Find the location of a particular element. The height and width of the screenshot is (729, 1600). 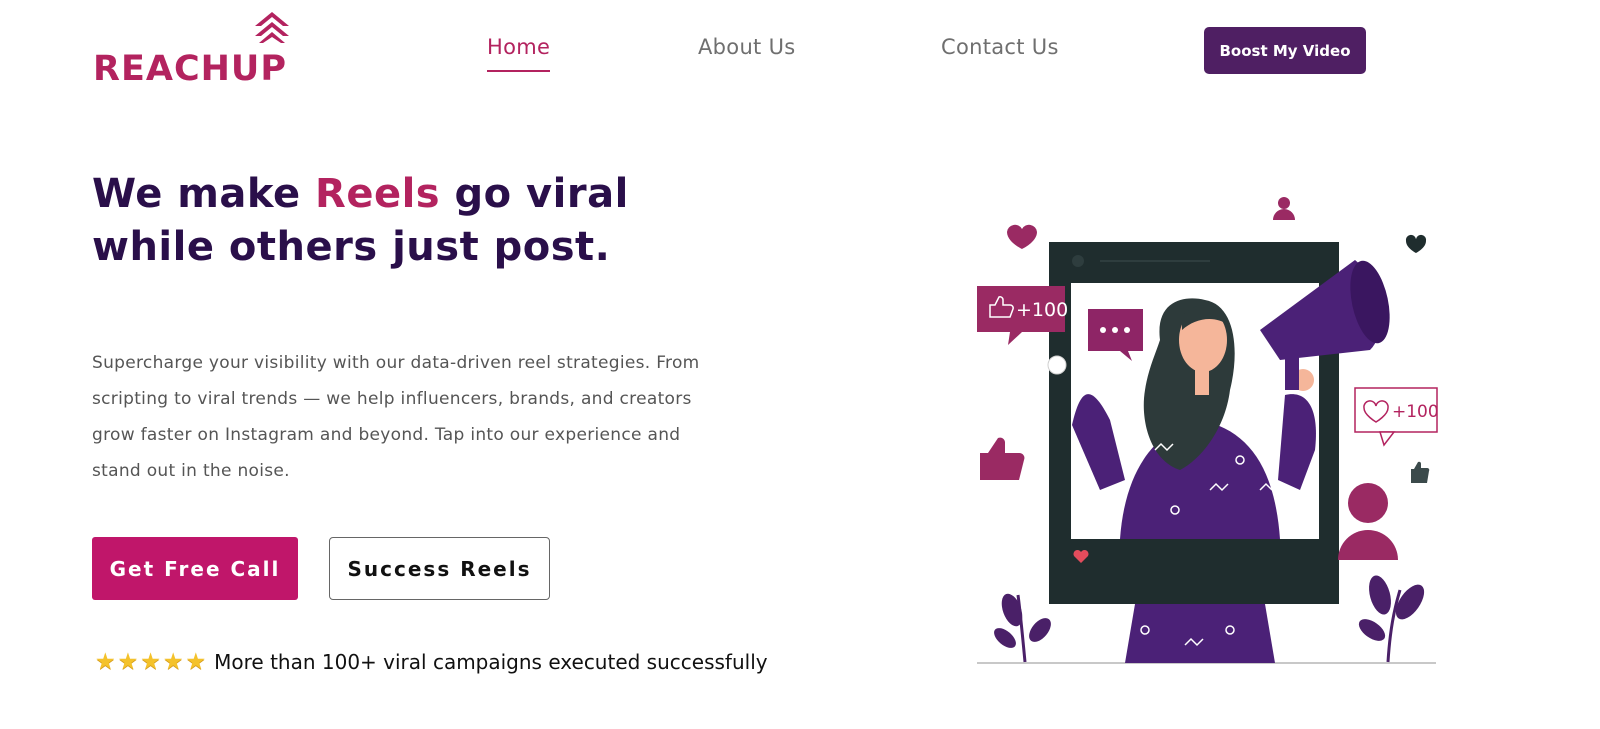

like-count: +100 is located at coordinates (1042, 310).